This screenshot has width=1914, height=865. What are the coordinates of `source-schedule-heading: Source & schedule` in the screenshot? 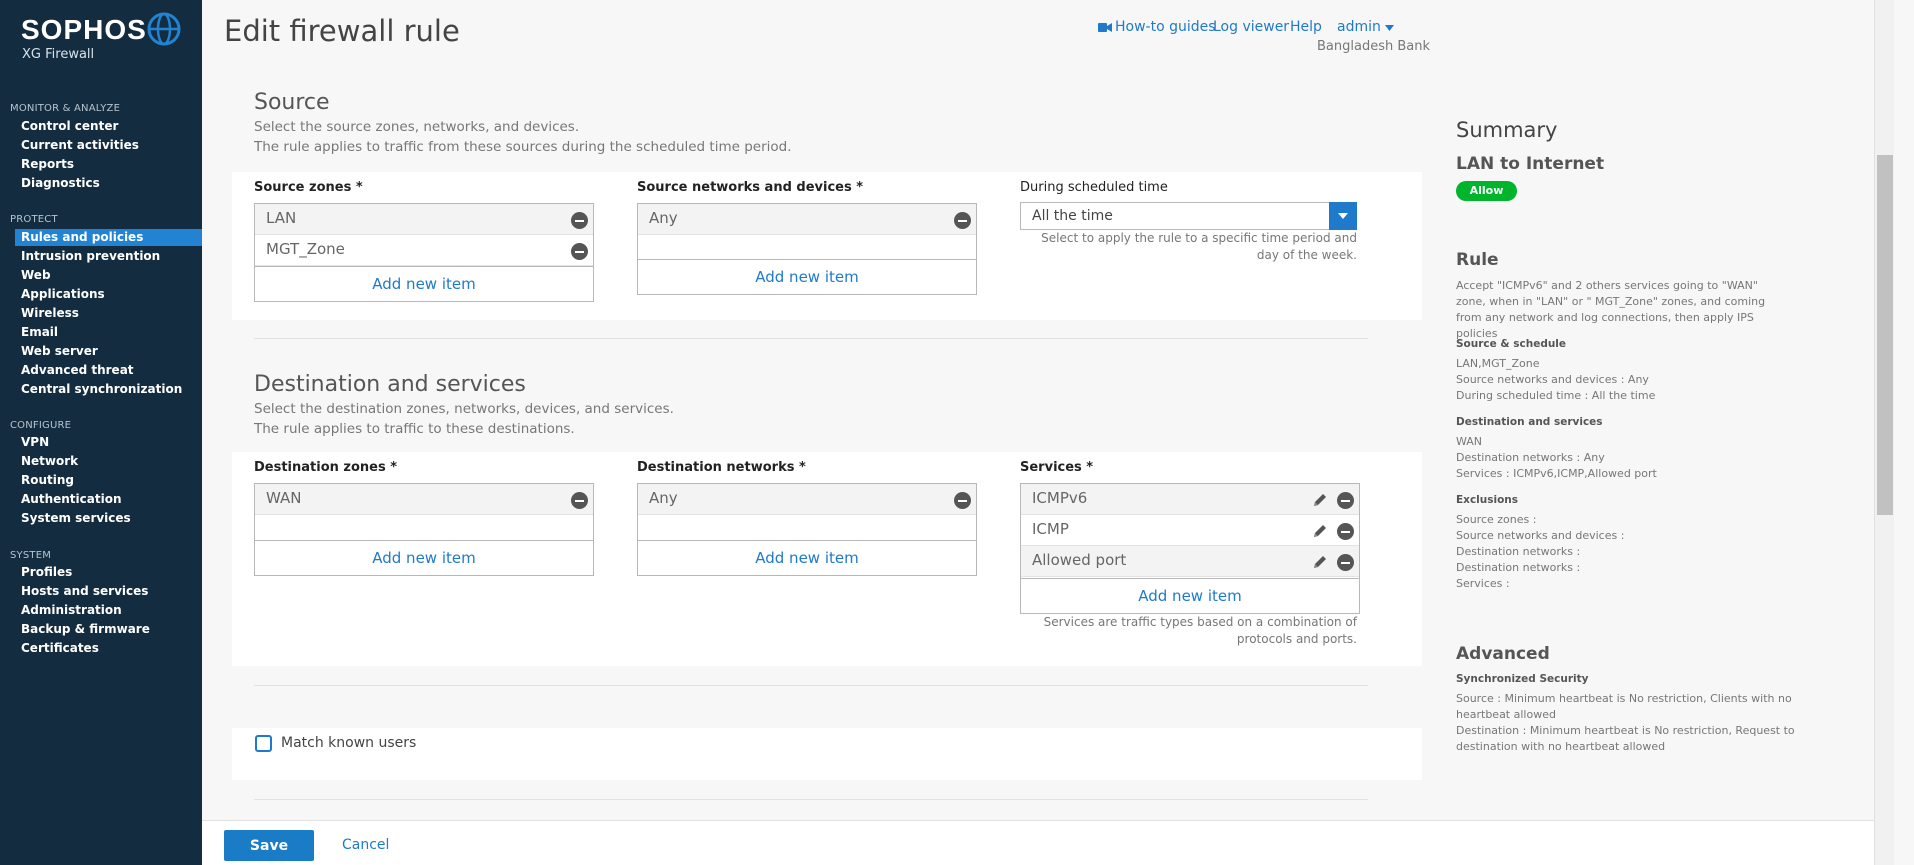 It's located at (1511, 344).